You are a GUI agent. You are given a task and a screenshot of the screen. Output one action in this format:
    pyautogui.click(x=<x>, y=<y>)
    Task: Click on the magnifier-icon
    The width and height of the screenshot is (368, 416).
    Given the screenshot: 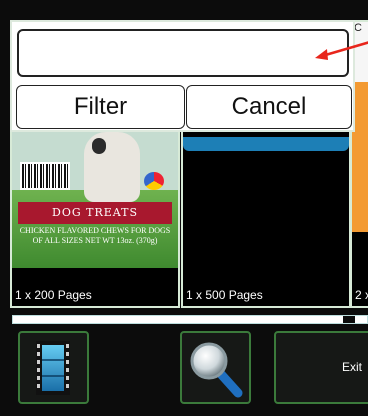 What is the action you would take?
    pyautogui.click(x=216, y=370)
    